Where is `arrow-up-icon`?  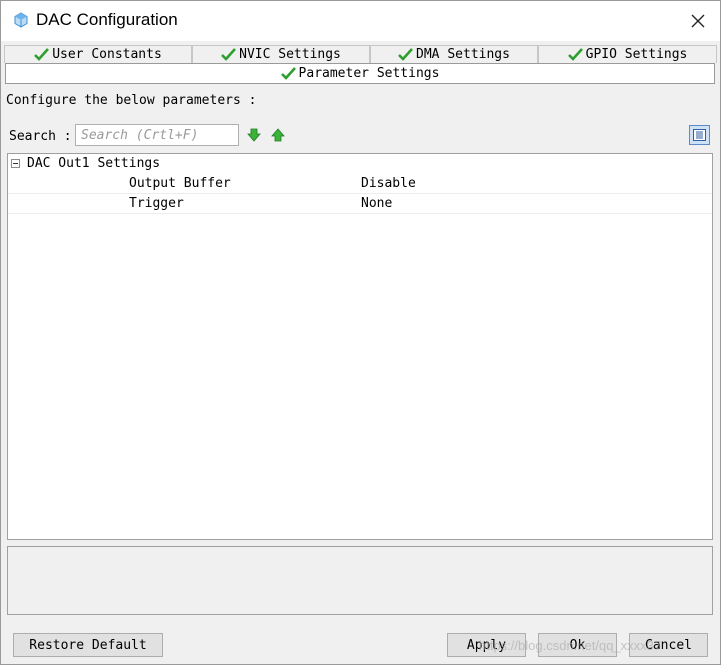 arrow-up-icon is located at coordinates (278, 135).